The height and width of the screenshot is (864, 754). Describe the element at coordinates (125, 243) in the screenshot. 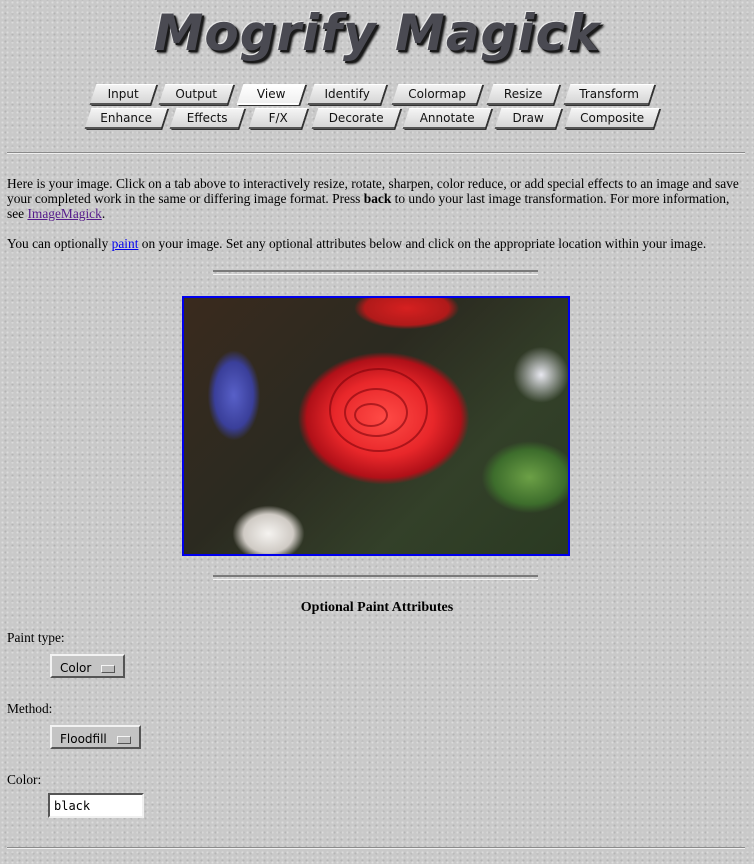

I see `paint-link: paint` at that location.